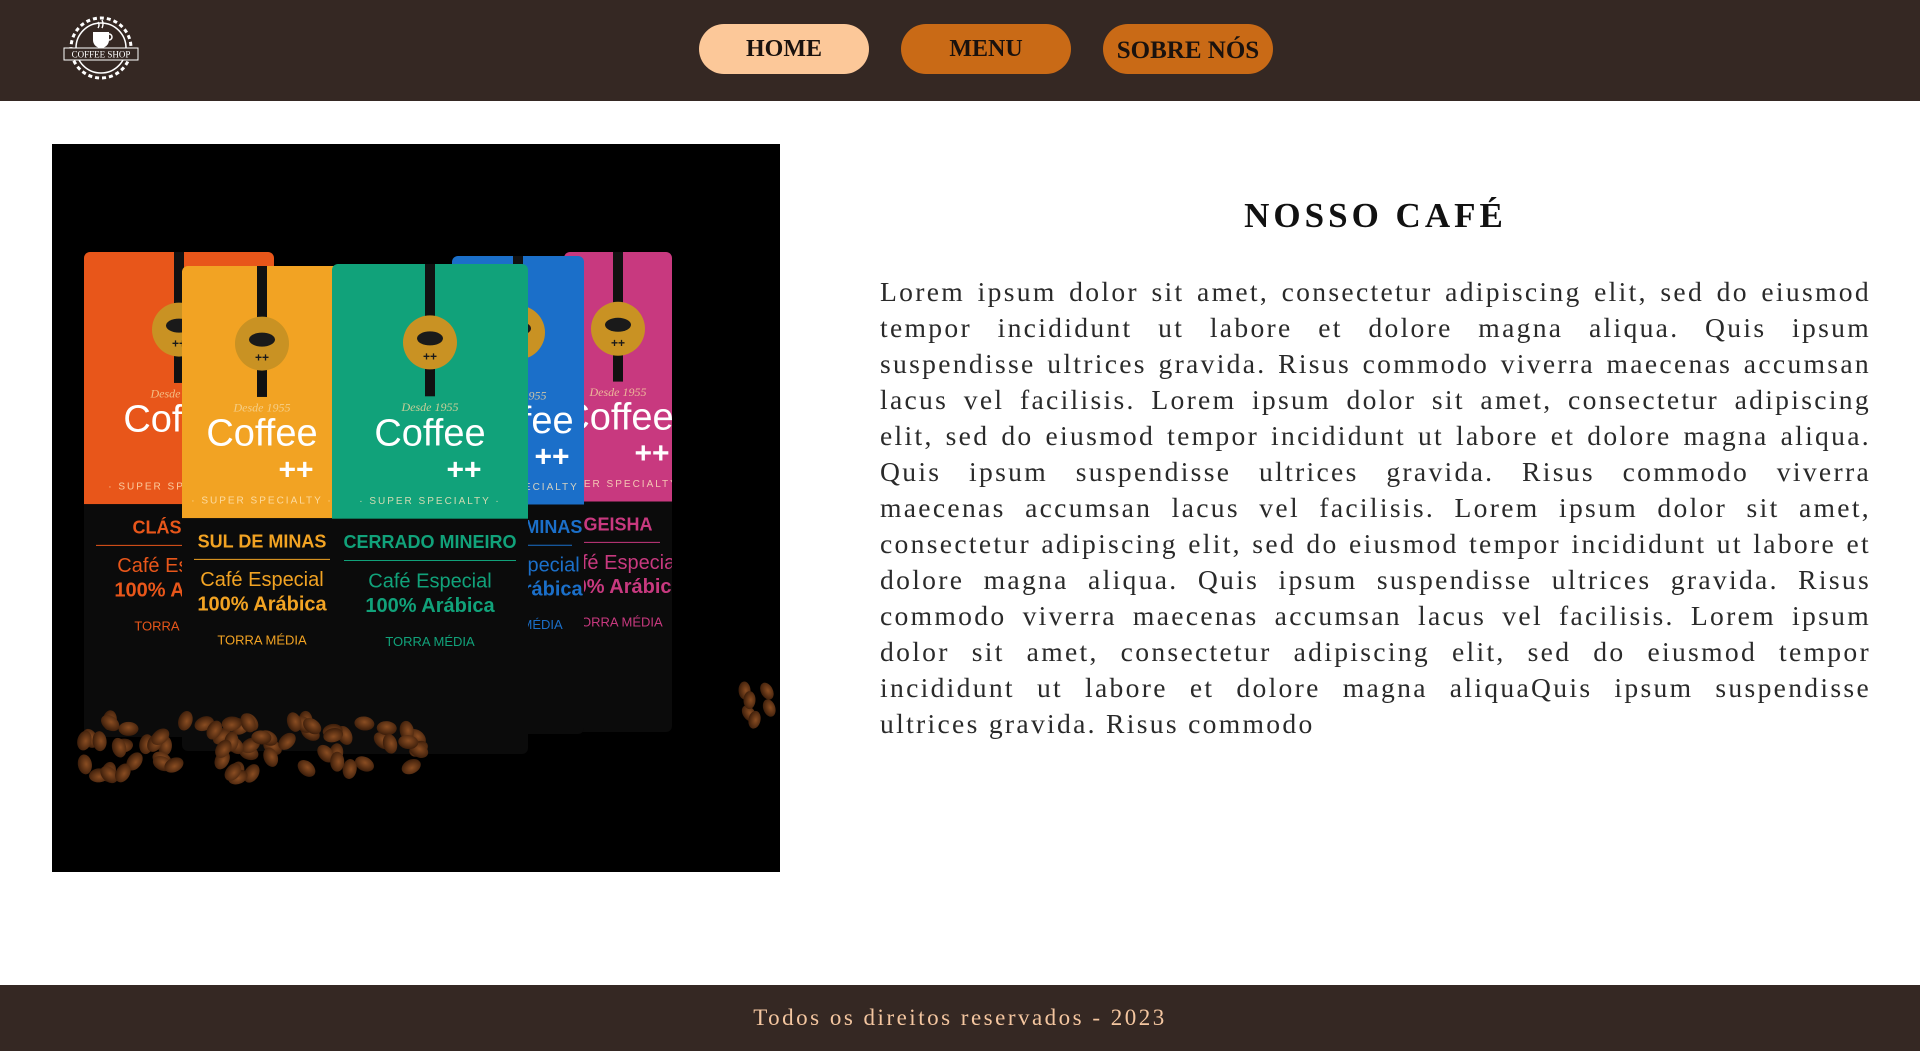  I want to click on footer-copyright: Todos os direitos reservados - 2023, so click(960, 1017).